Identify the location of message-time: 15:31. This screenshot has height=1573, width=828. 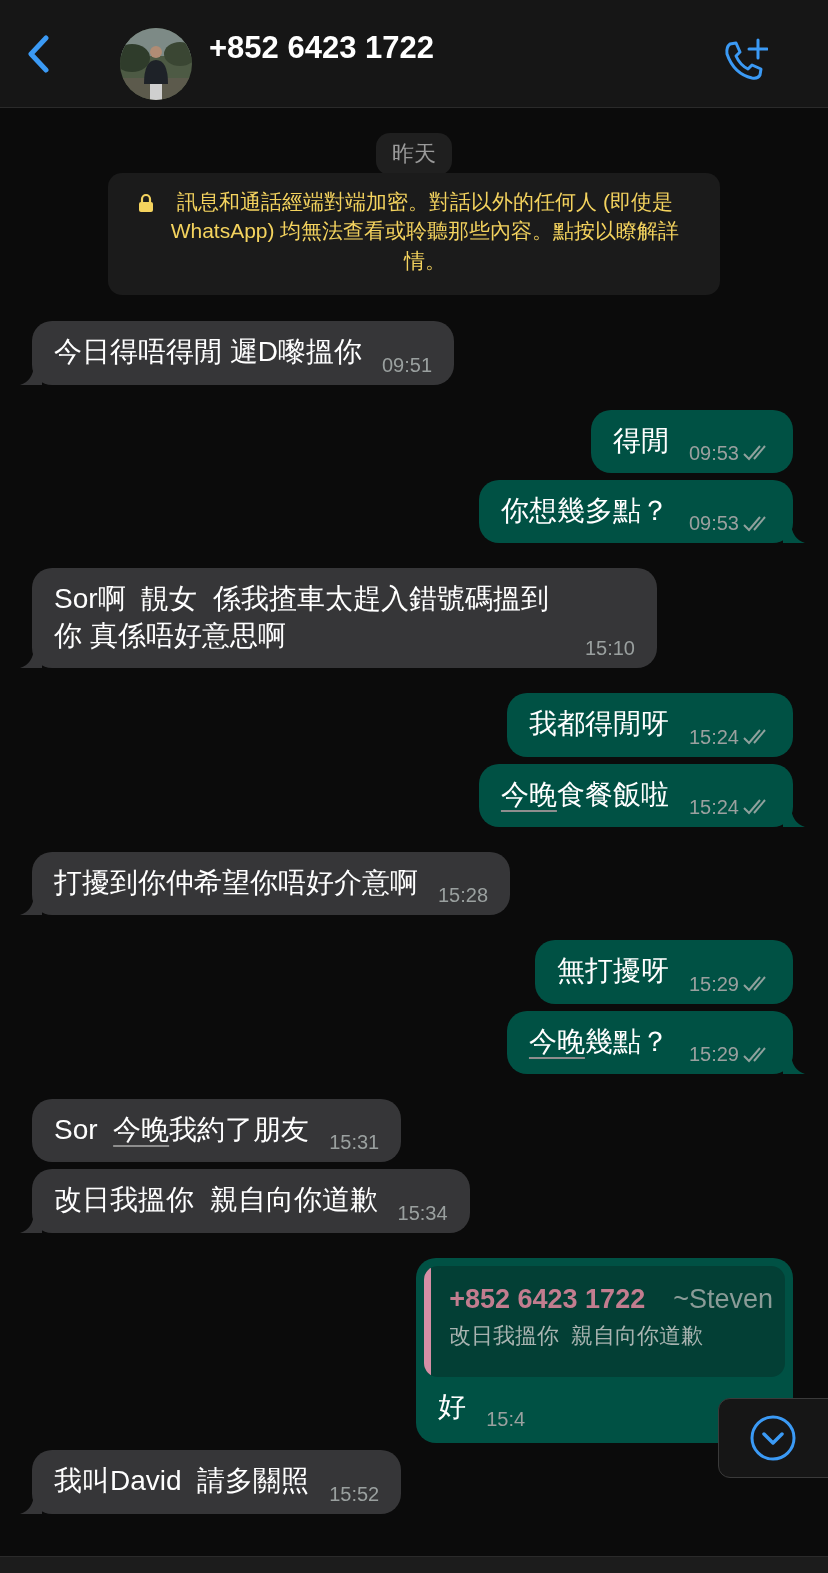
(354, 1143).